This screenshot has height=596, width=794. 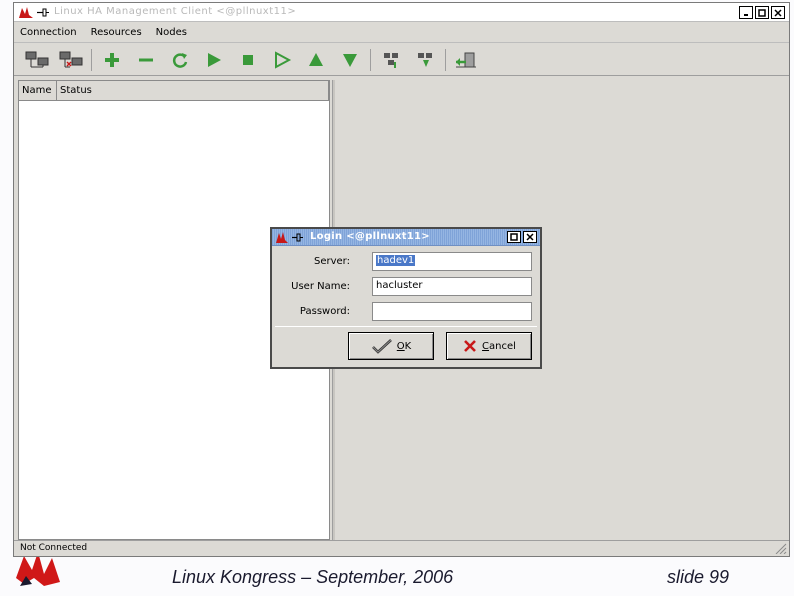 What do you see at coordinates (396, 260) in the screenshot?
I see `server-value: hadev1` at bounding box center [396, 260].